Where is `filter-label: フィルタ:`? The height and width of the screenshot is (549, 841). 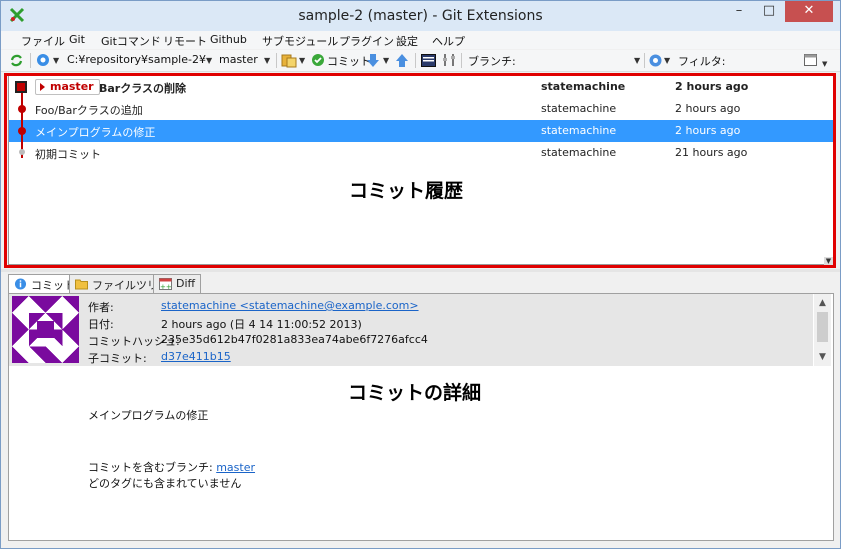 filter-label: フィルタ: is located at coordinates (702, 61).